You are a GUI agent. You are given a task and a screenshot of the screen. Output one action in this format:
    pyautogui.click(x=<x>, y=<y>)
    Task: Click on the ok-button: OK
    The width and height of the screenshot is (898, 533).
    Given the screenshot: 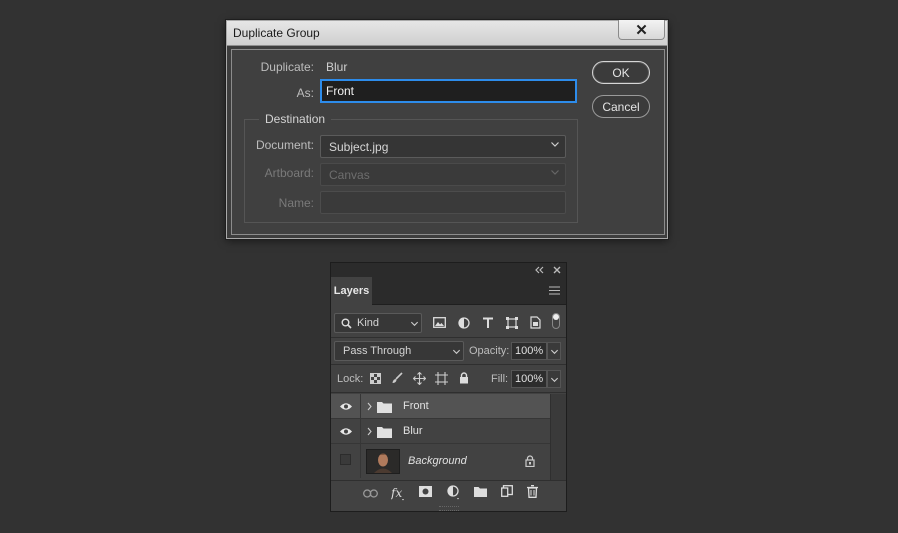 What is the action you would take?
    pyautogui.click(x=621, y=72)
    